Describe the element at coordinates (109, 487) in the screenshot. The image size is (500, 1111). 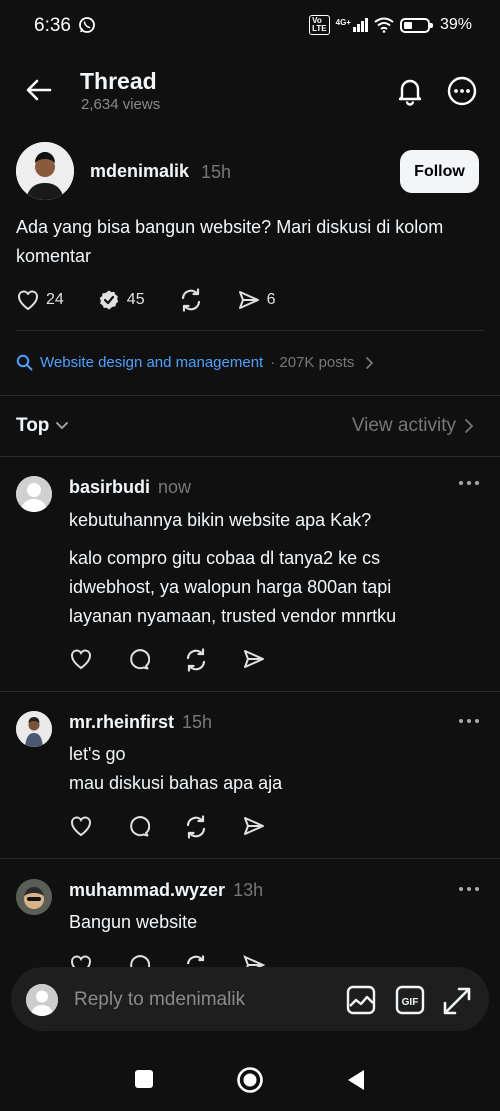
I see `comment-author: basirbudi` at that location.